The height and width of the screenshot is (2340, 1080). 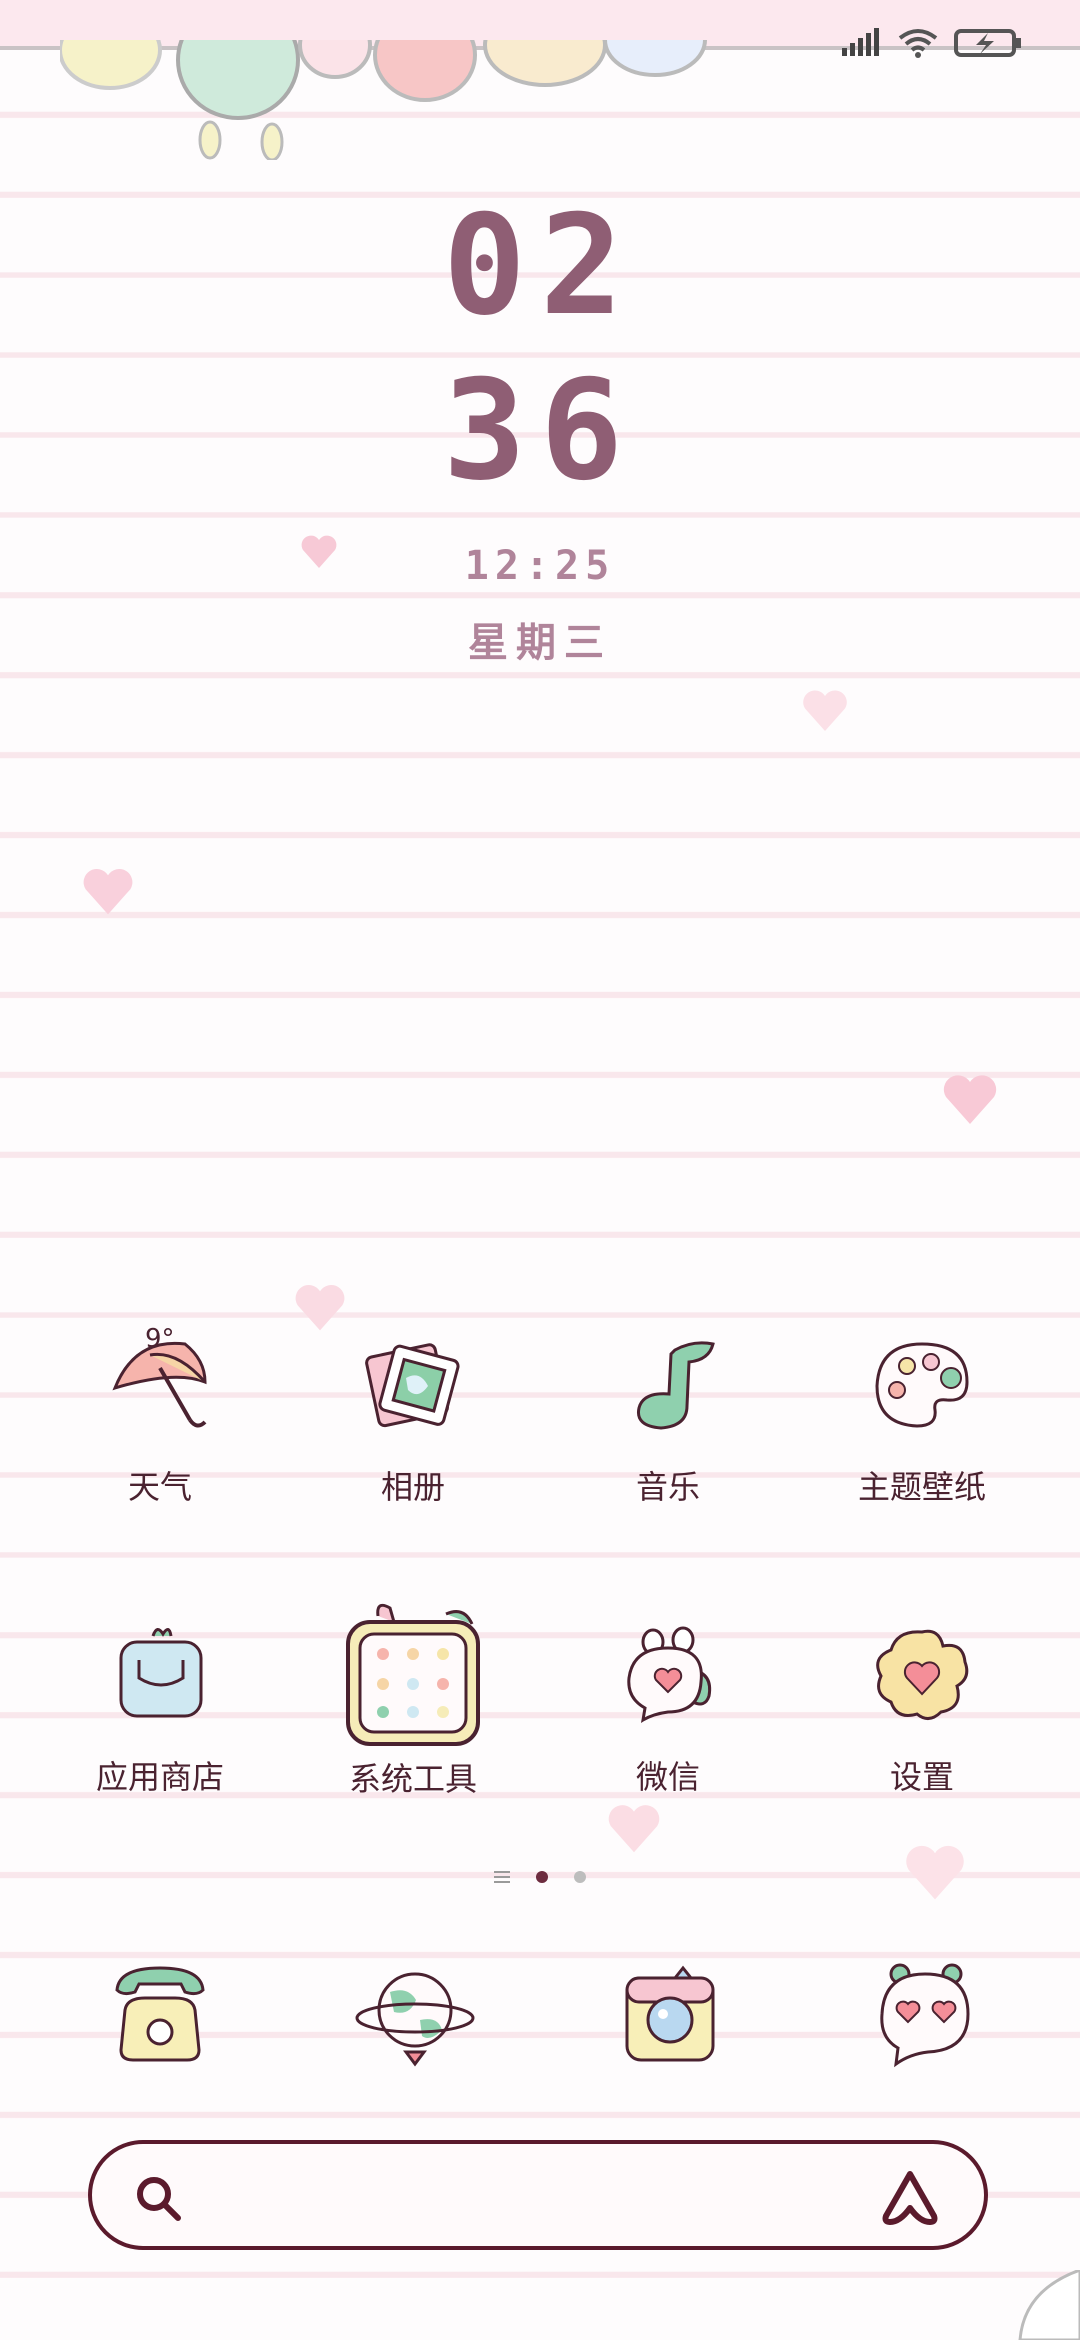 What do you see at coordinates (921, 1487) in the screenshot?
I see `app-label: 主题壁纸` at bounding box center [921, 1487].